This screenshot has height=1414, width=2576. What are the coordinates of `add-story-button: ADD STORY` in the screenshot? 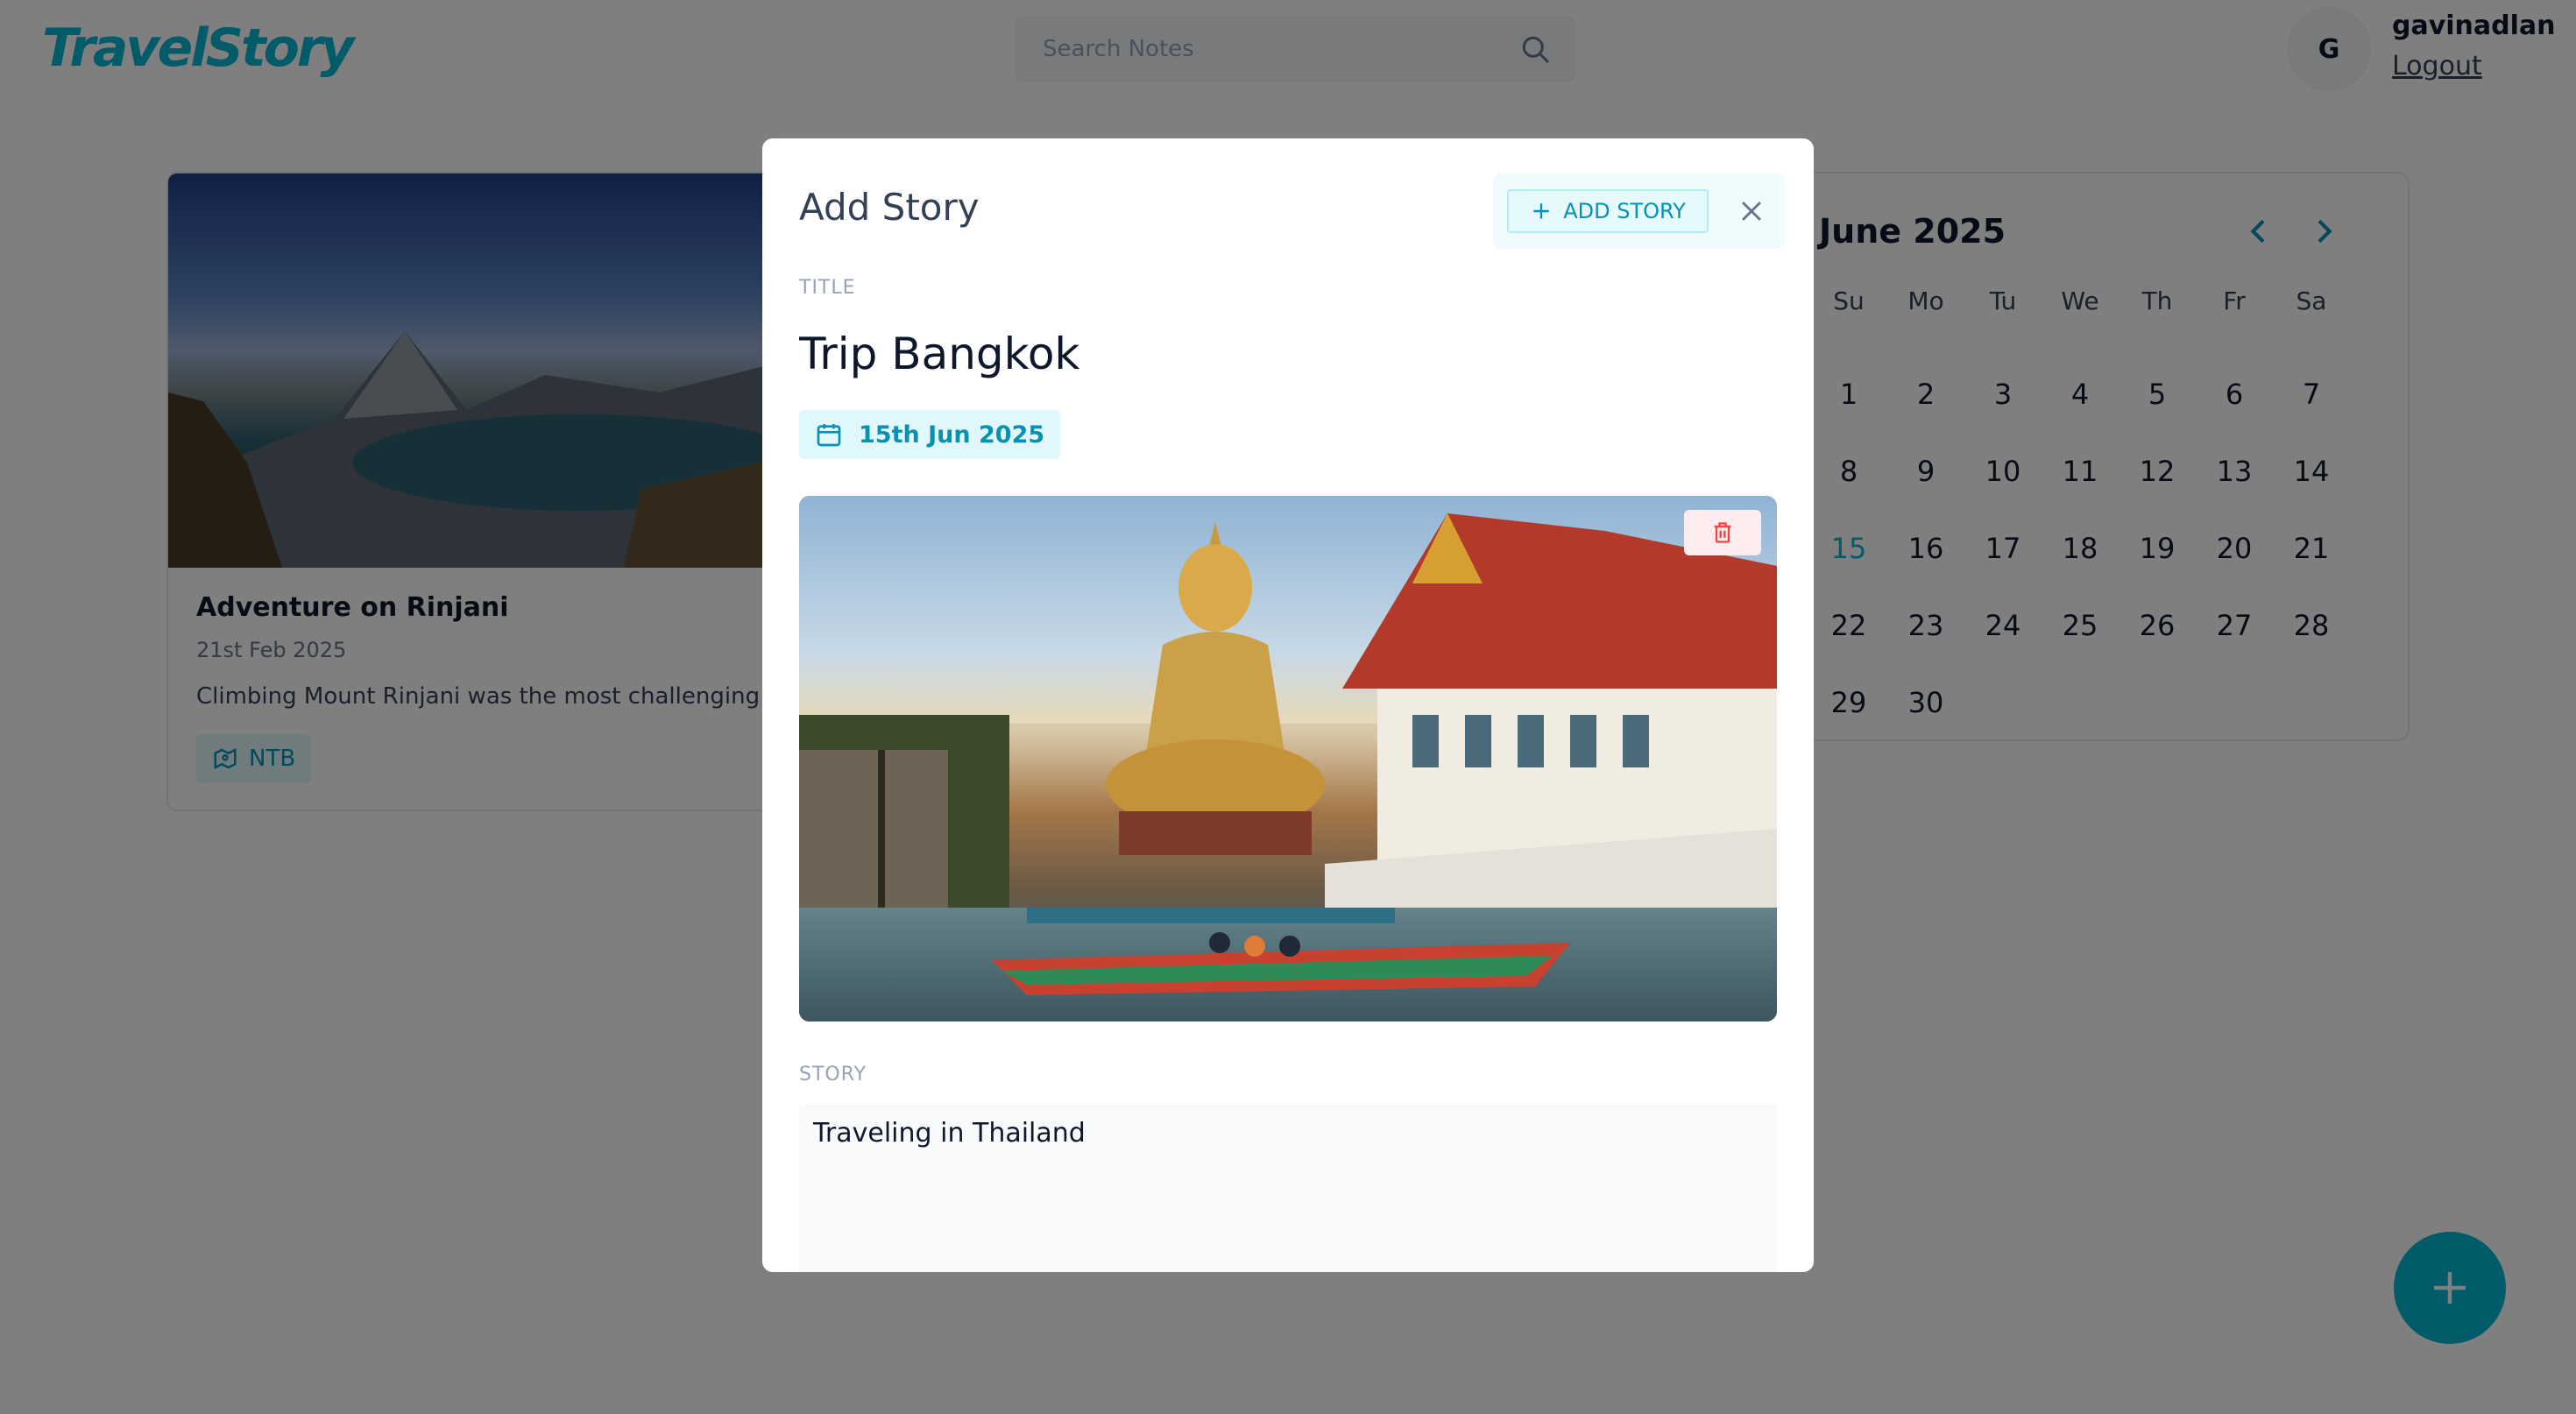 It's located at (1608, 211).